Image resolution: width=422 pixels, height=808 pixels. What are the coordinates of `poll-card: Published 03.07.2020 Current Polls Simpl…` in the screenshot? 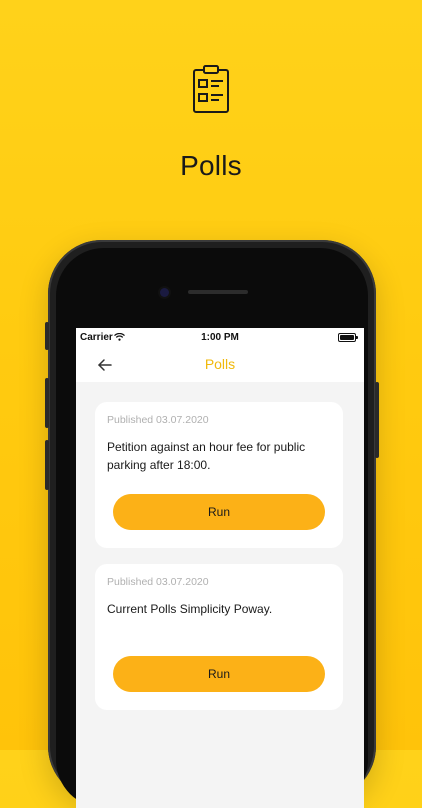 It's located at (219, 637).